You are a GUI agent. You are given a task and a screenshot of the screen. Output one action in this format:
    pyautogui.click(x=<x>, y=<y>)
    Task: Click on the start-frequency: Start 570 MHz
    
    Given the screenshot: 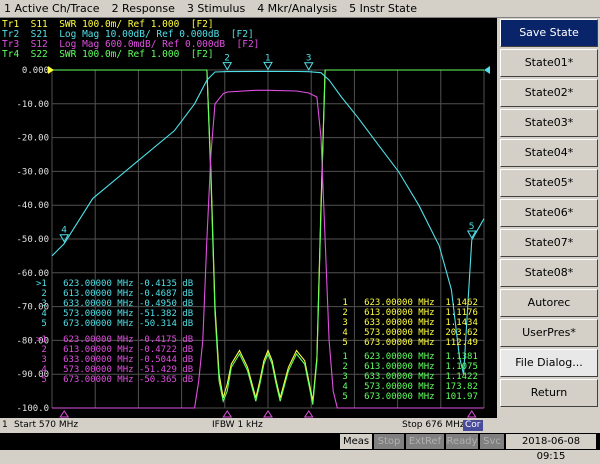 What is the action you would take?
    pyautogui.click(x=46, y=425)
    